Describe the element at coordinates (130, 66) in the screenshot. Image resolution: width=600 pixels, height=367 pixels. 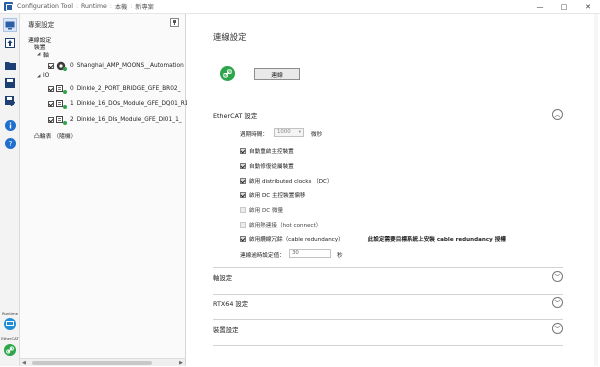
I see `device-name: Shanghai_AMP_MOONS__Automation` at that location.